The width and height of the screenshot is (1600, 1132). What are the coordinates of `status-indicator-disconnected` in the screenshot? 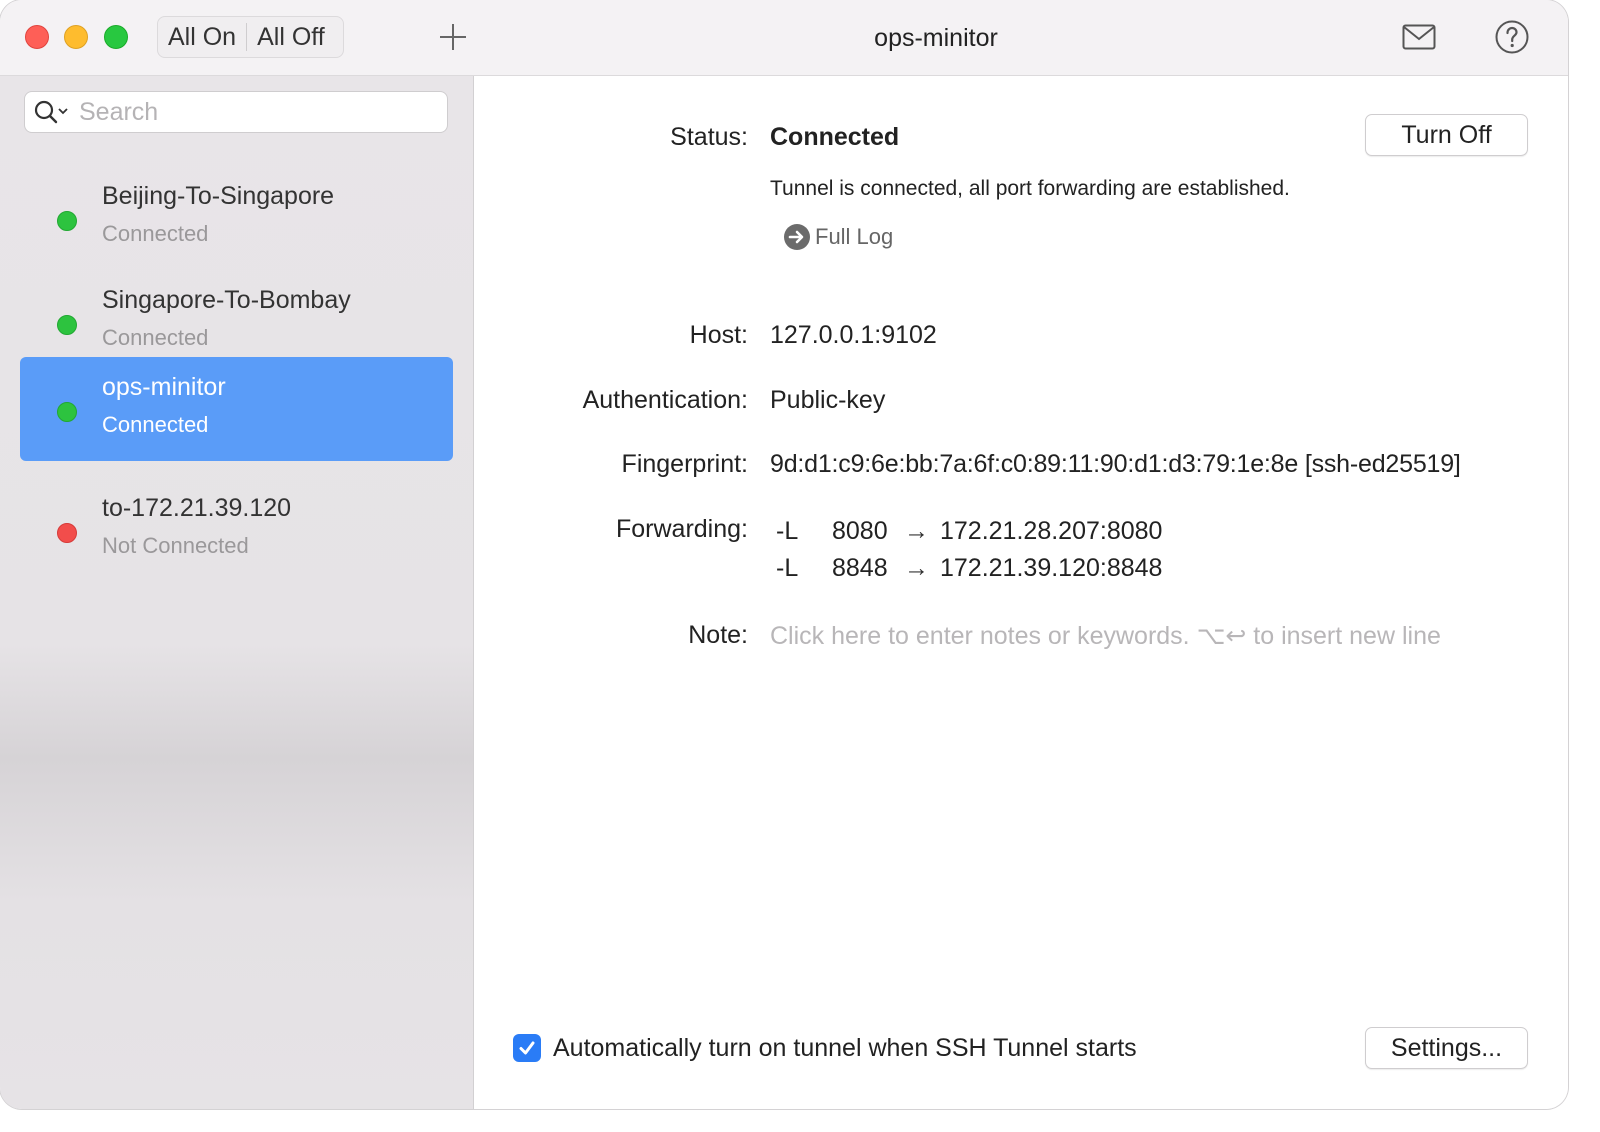 It's located at (67, 533).